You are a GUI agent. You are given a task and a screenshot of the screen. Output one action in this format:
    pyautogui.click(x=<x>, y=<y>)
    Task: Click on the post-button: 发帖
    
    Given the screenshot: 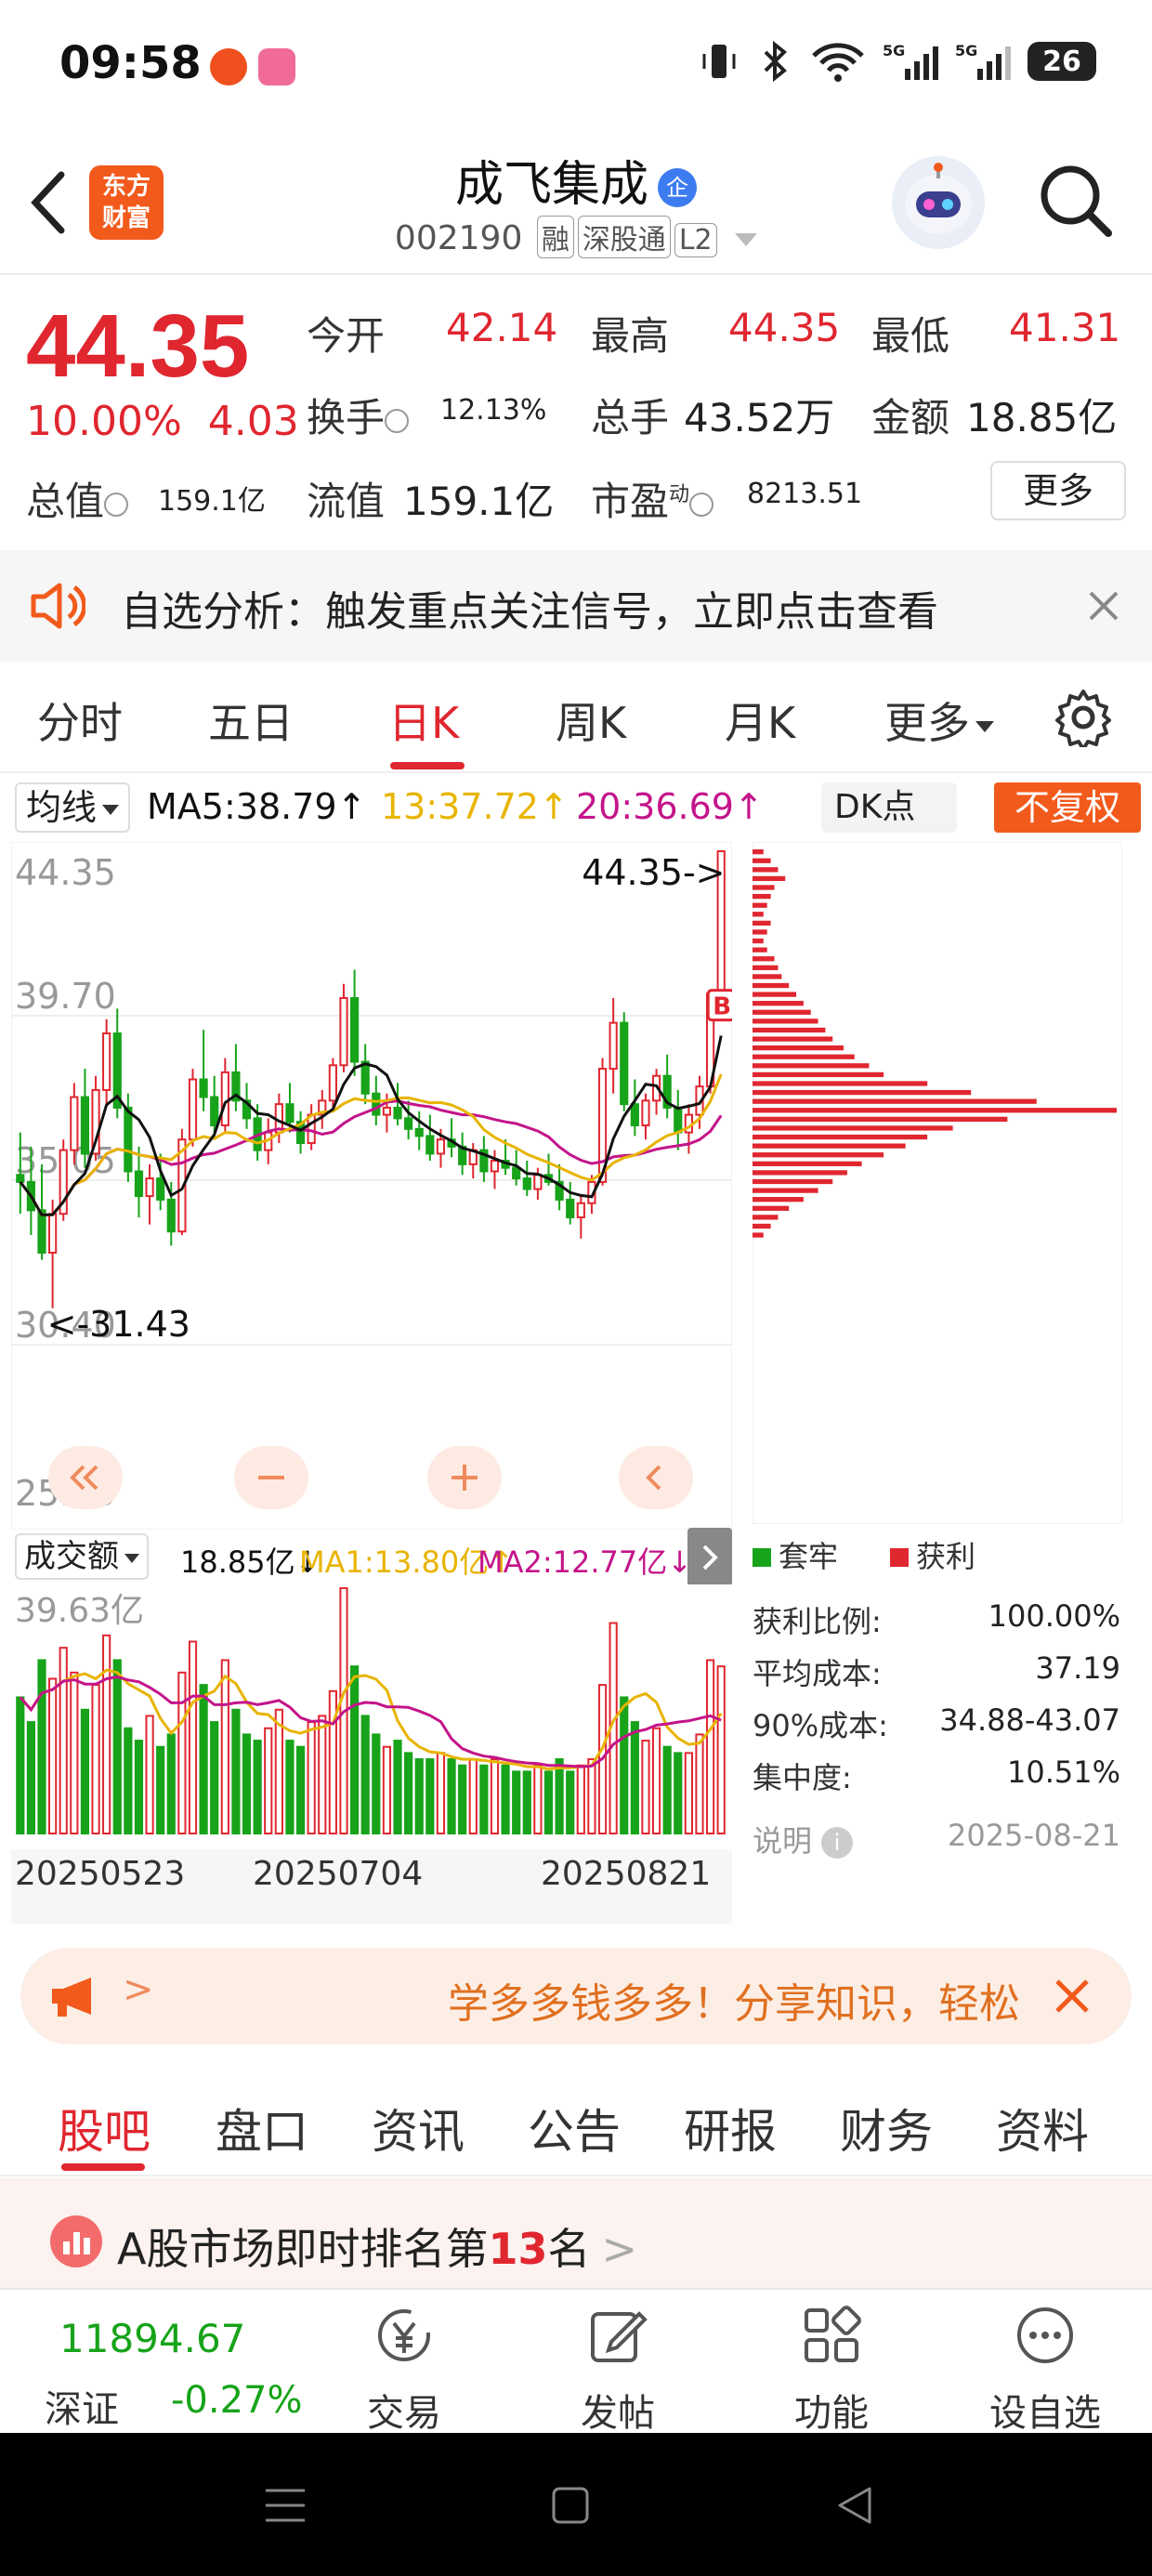 What is the action you would take?
    pyautogui.click(x=617, y=2410)
    